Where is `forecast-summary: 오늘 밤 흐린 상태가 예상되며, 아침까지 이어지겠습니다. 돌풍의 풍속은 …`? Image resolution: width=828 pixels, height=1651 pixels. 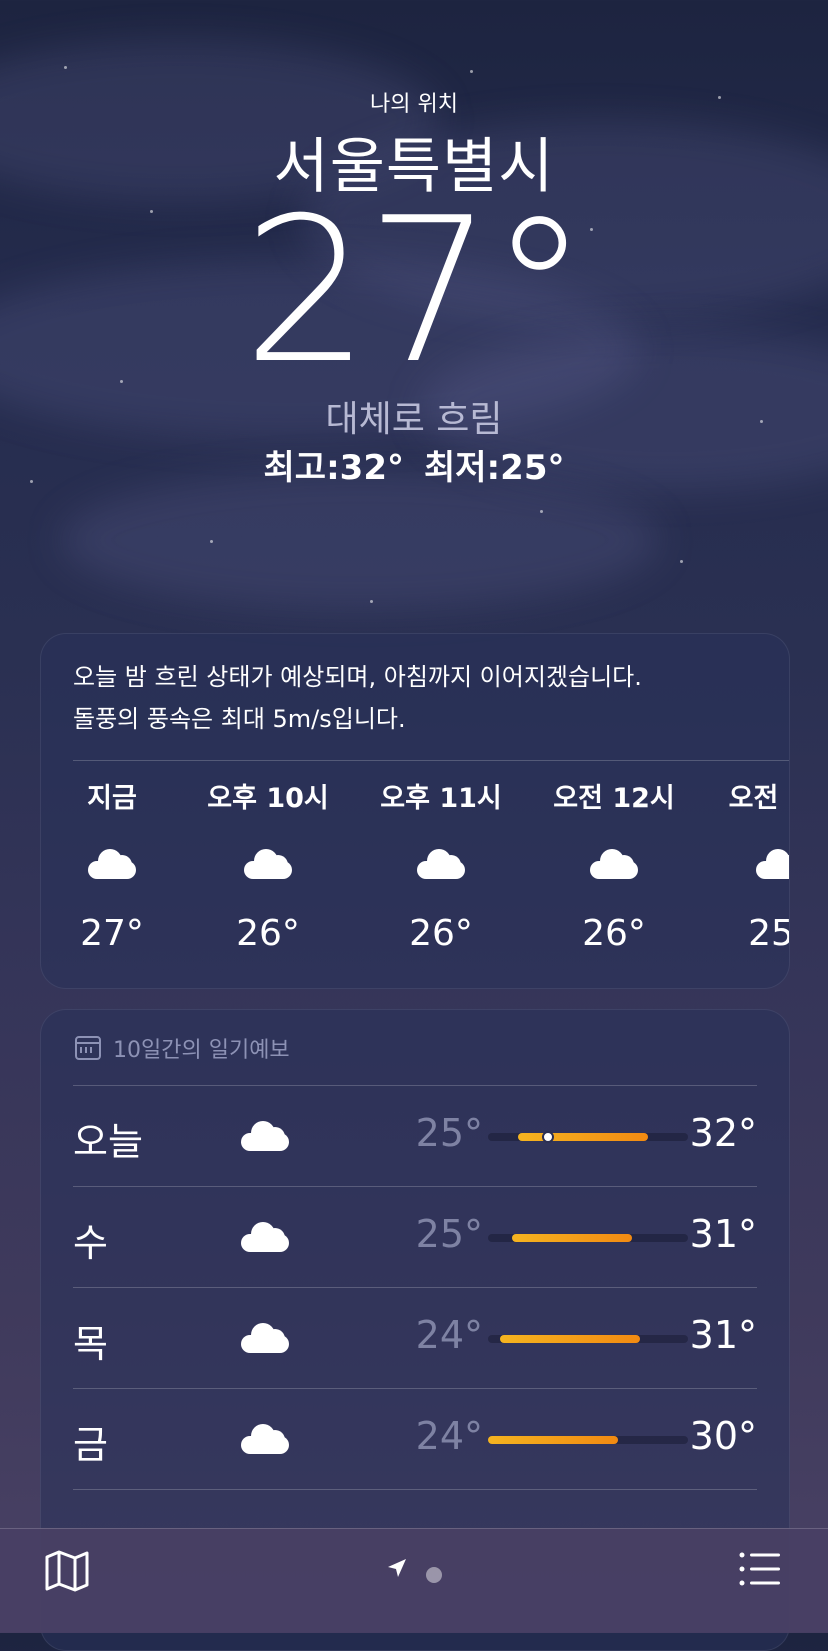 forecast-summary: 오늘 밤 흐린 상태가 예상되며, 아침까지 이어지겠습니다. 돌풍의 풍속은 … is located at coordinates (418, 698).